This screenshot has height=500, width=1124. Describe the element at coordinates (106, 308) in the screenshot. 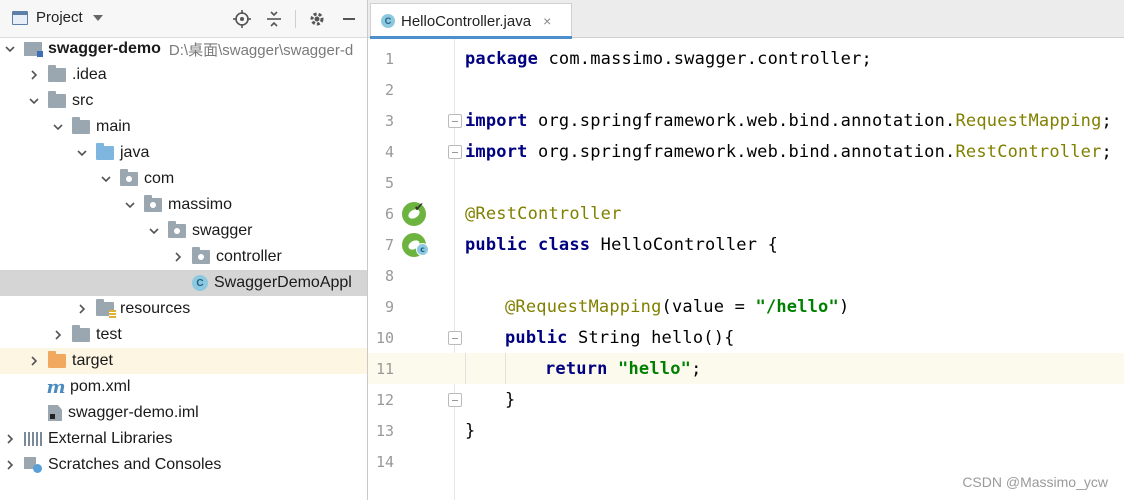

I see `resources-folder-icon` at that location.